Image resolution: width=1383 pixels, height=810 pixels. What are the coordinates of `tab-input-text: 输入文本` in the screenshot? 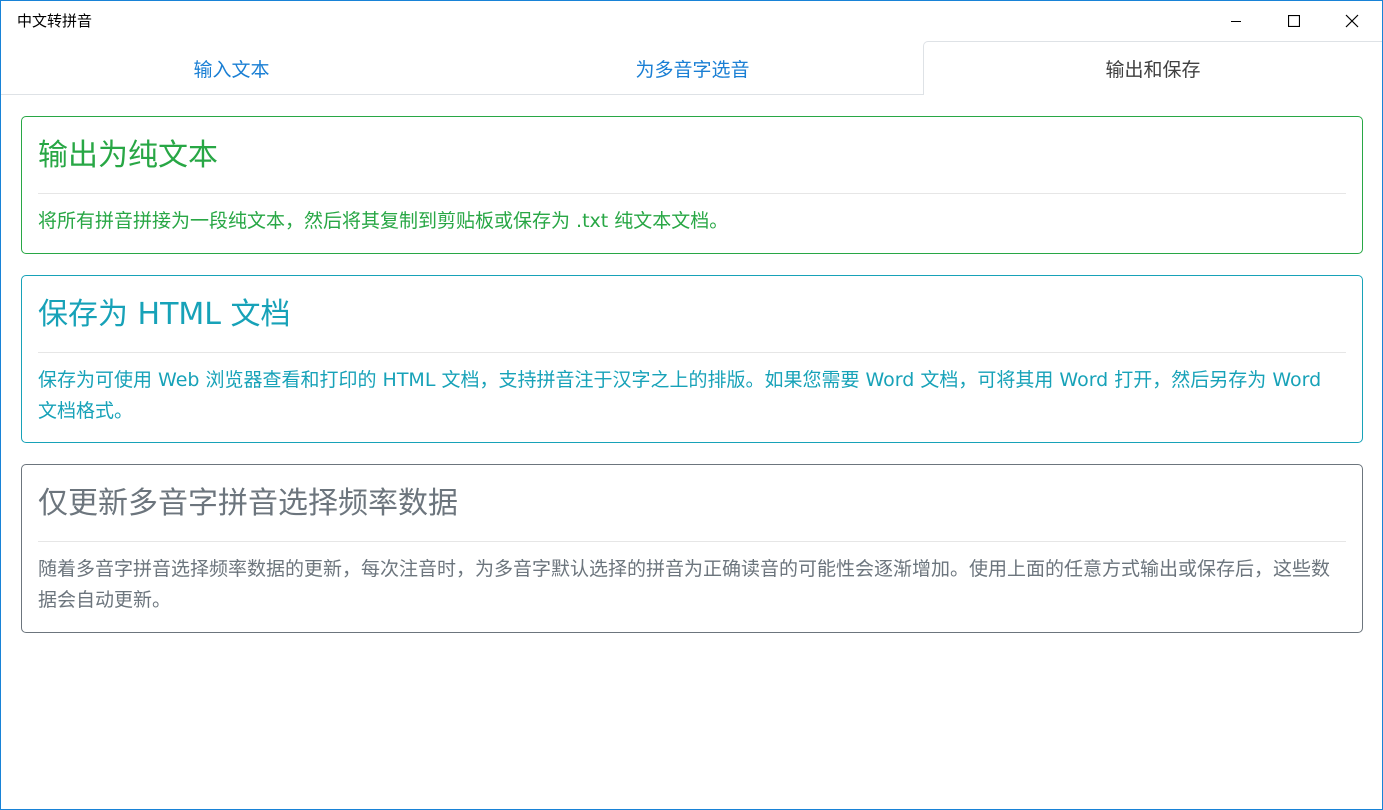 It's located at (231, 68).